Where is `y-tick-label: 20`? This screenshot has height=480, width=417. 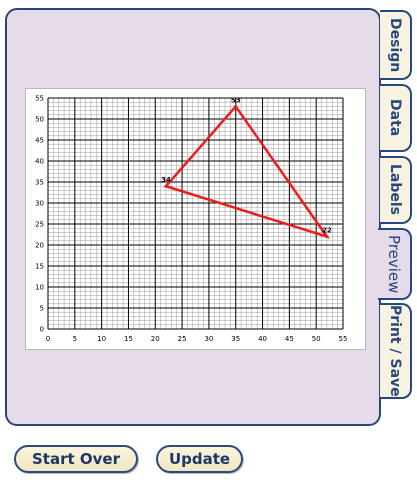 y-tick-label: 20 is located at coordinates (39, 246).